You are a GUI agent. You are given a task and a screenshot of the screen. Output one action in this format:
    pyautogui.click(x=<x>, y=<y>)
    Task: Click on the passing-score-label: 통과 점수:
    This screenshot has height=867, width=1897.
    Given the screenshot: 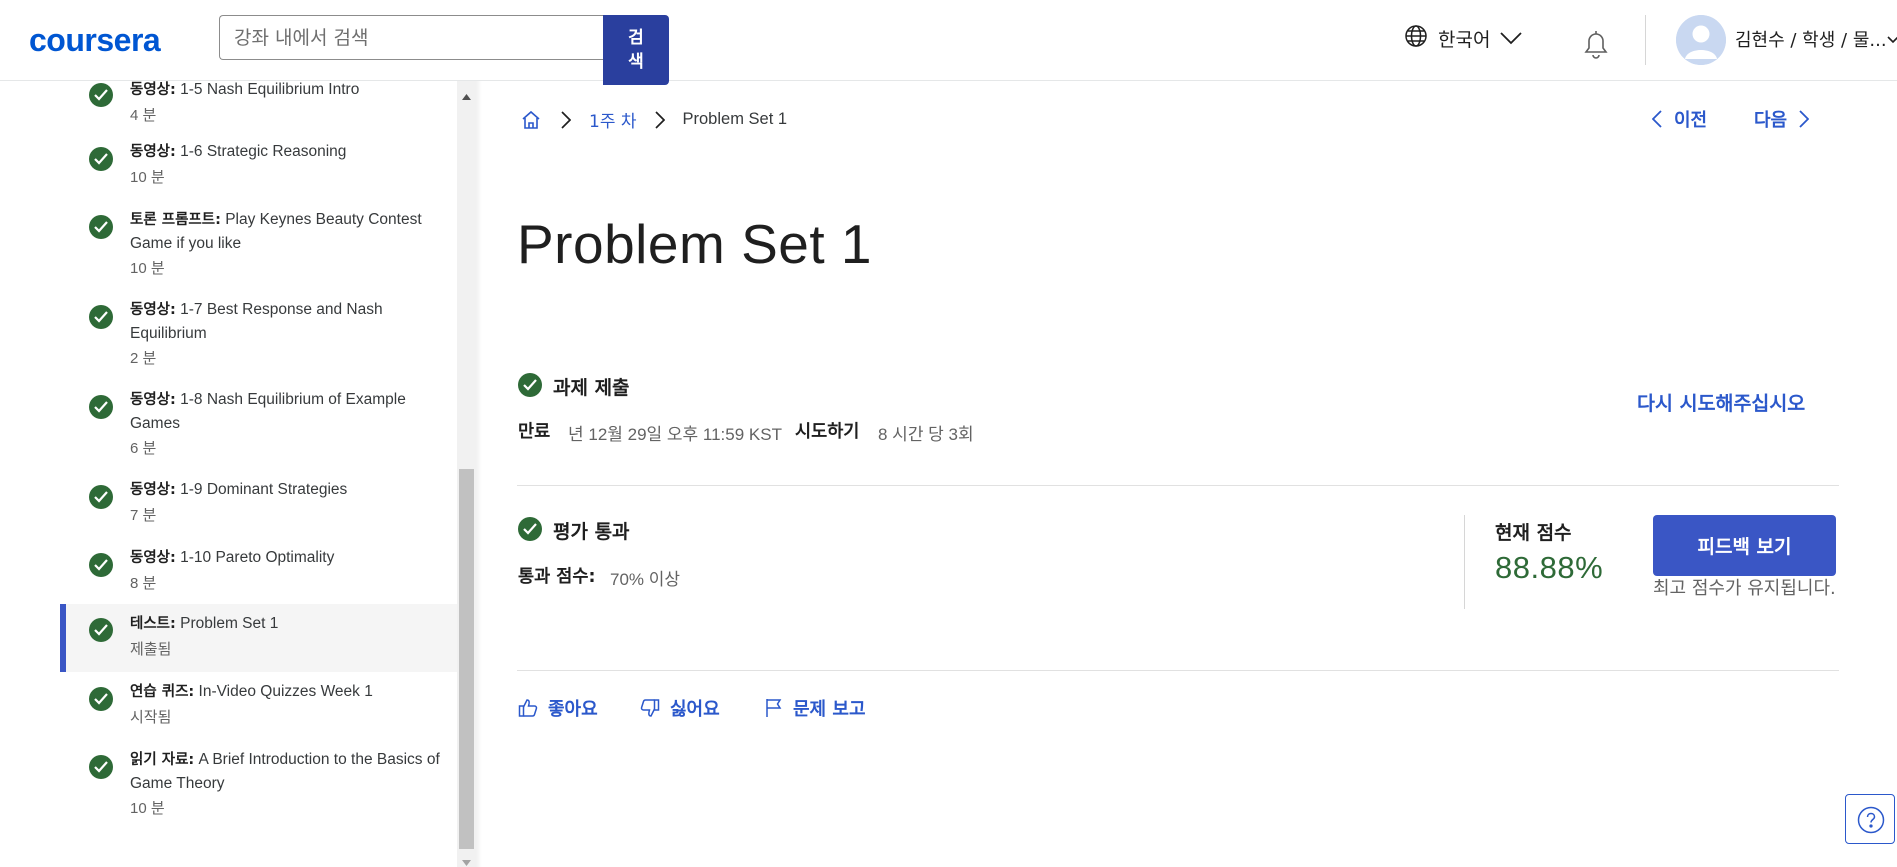 What is the action you would take?
    pyautogui.click(x=557, y=577)
    